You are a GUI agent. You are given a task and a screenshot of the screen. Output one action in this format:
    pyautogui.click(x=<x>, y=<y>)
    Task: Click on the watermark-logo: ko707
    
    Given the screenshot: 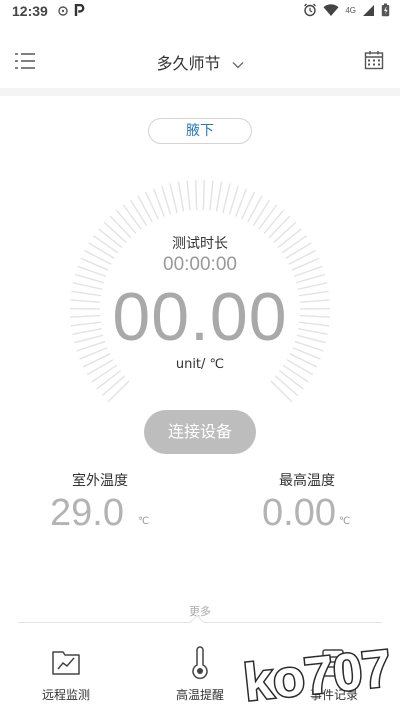 What is the action you would take?
    pyautogui.click(x=318, y=673)
    